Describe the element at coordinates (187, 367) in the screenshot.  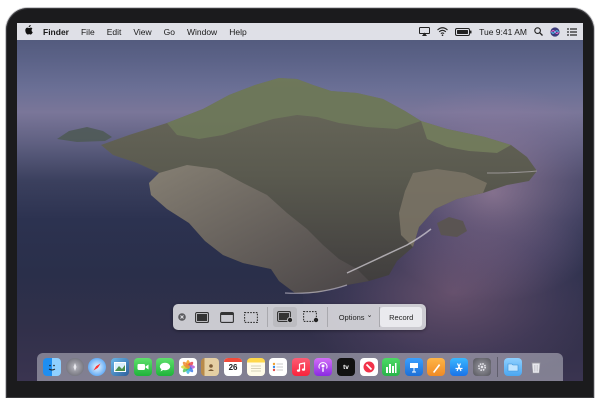
I see `photos-icon` at that location.